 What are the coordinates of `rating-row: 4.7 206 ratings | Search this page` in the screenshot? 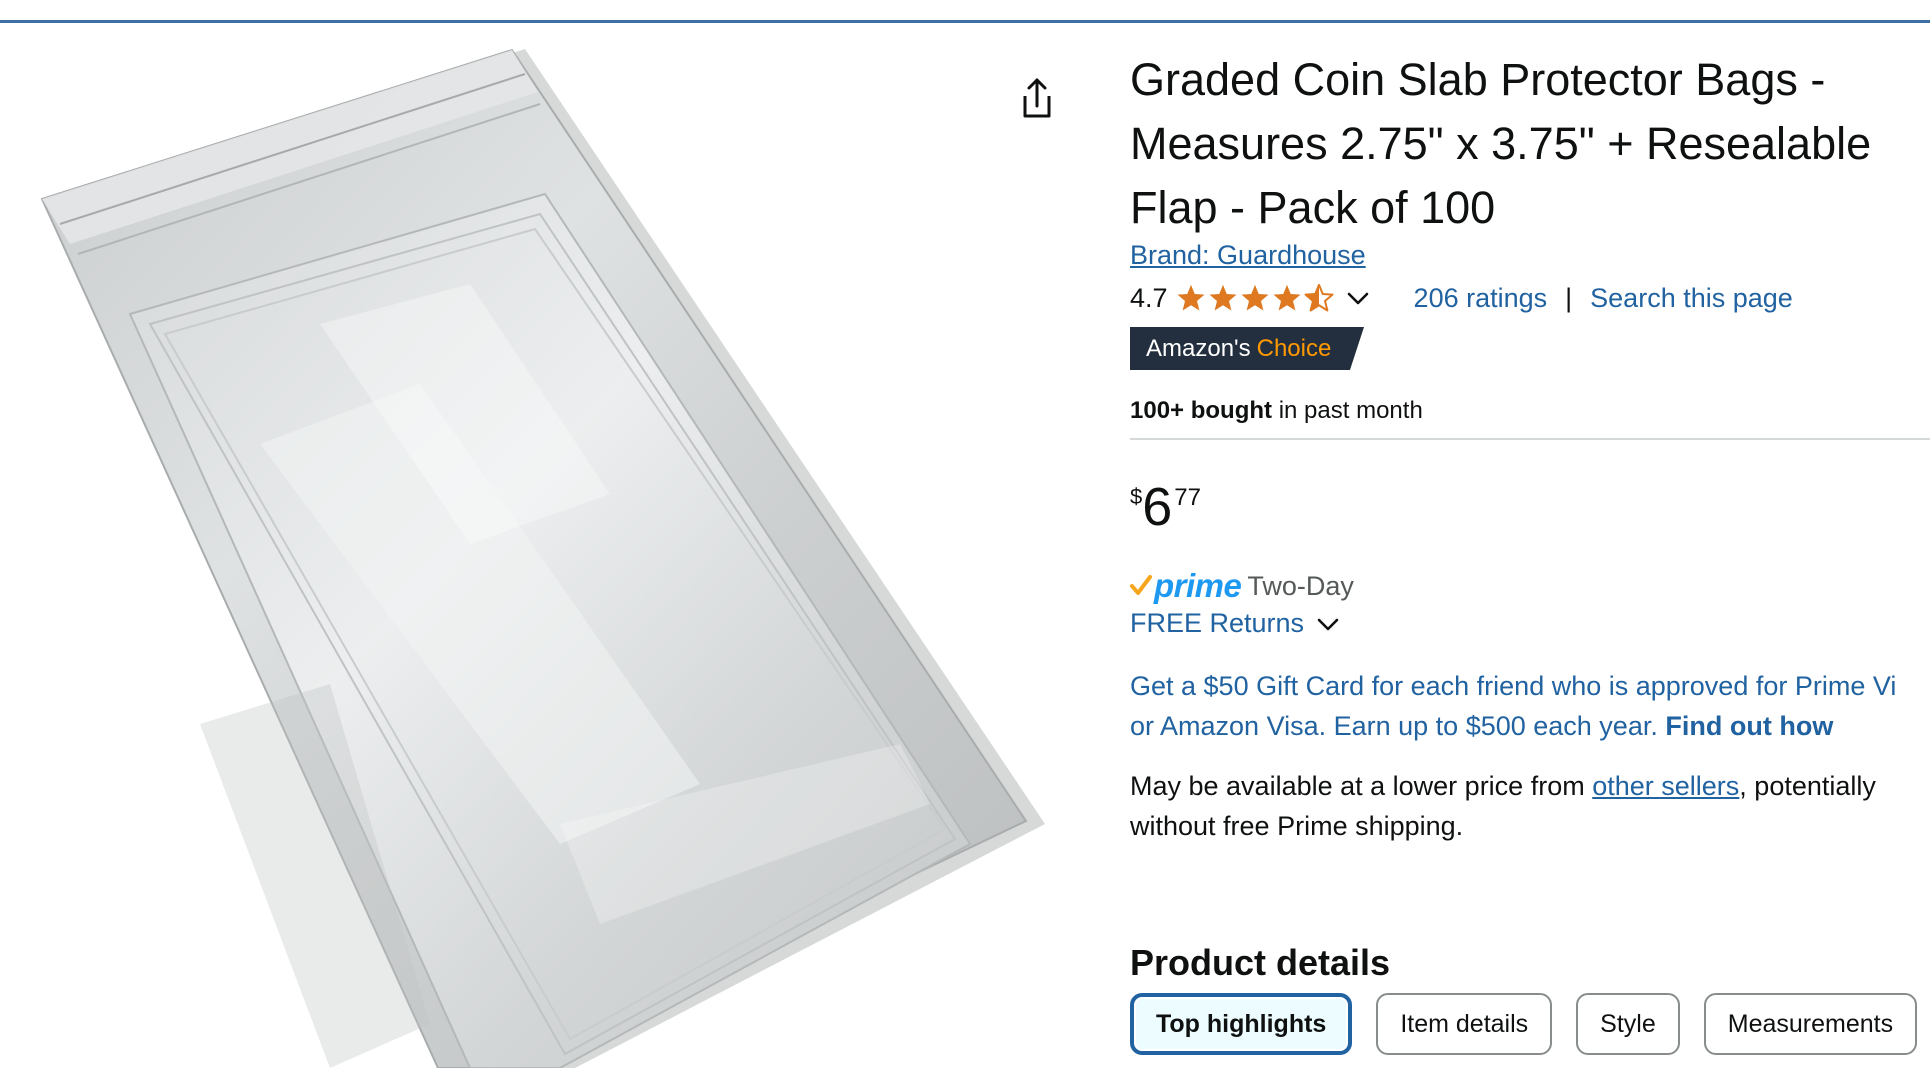 It's located at (1461, 298).